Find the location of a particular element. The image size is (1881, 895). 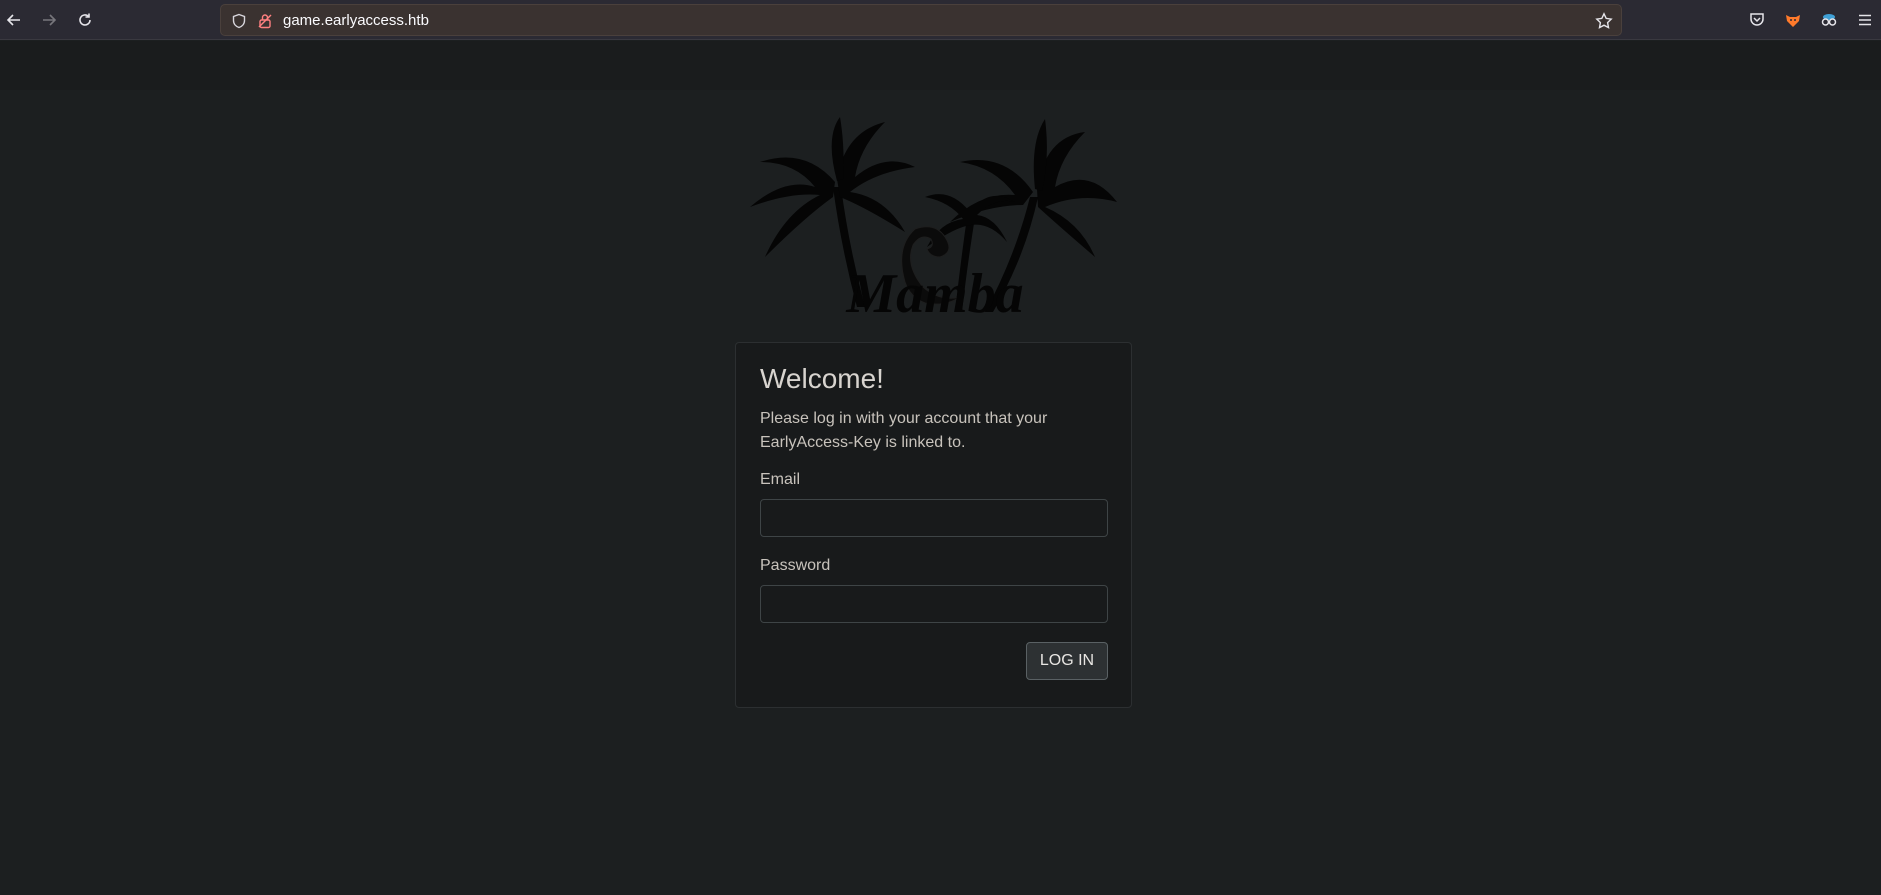

reload-icon is located at coordinates (85, 19).